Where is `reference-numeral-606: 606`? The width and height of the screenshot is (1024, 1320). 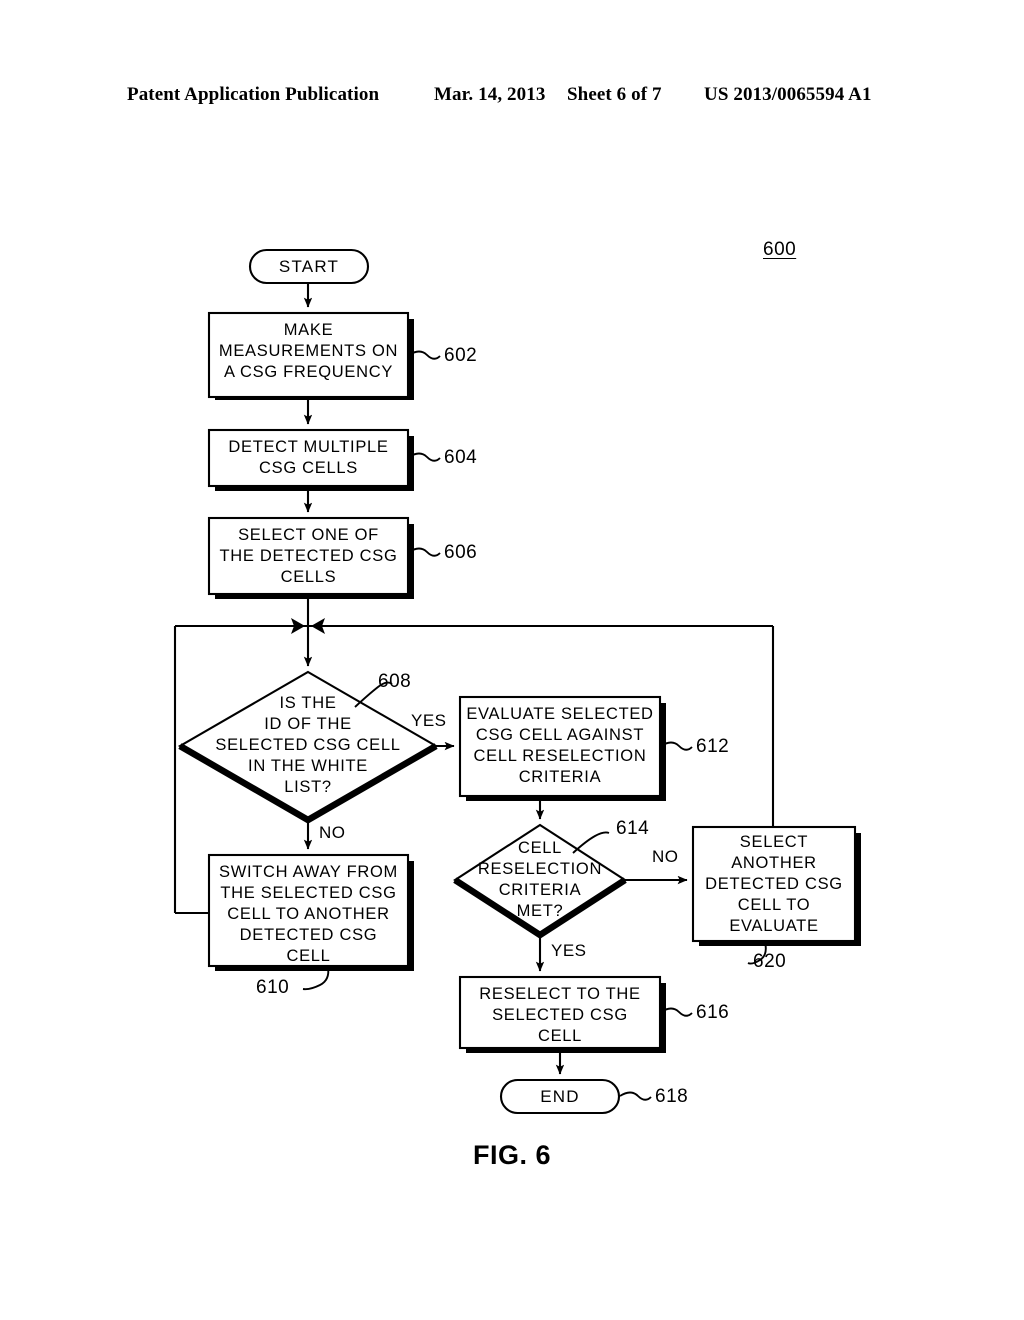 reference-numeral-606: 606 is located at coordinates (461, 552).